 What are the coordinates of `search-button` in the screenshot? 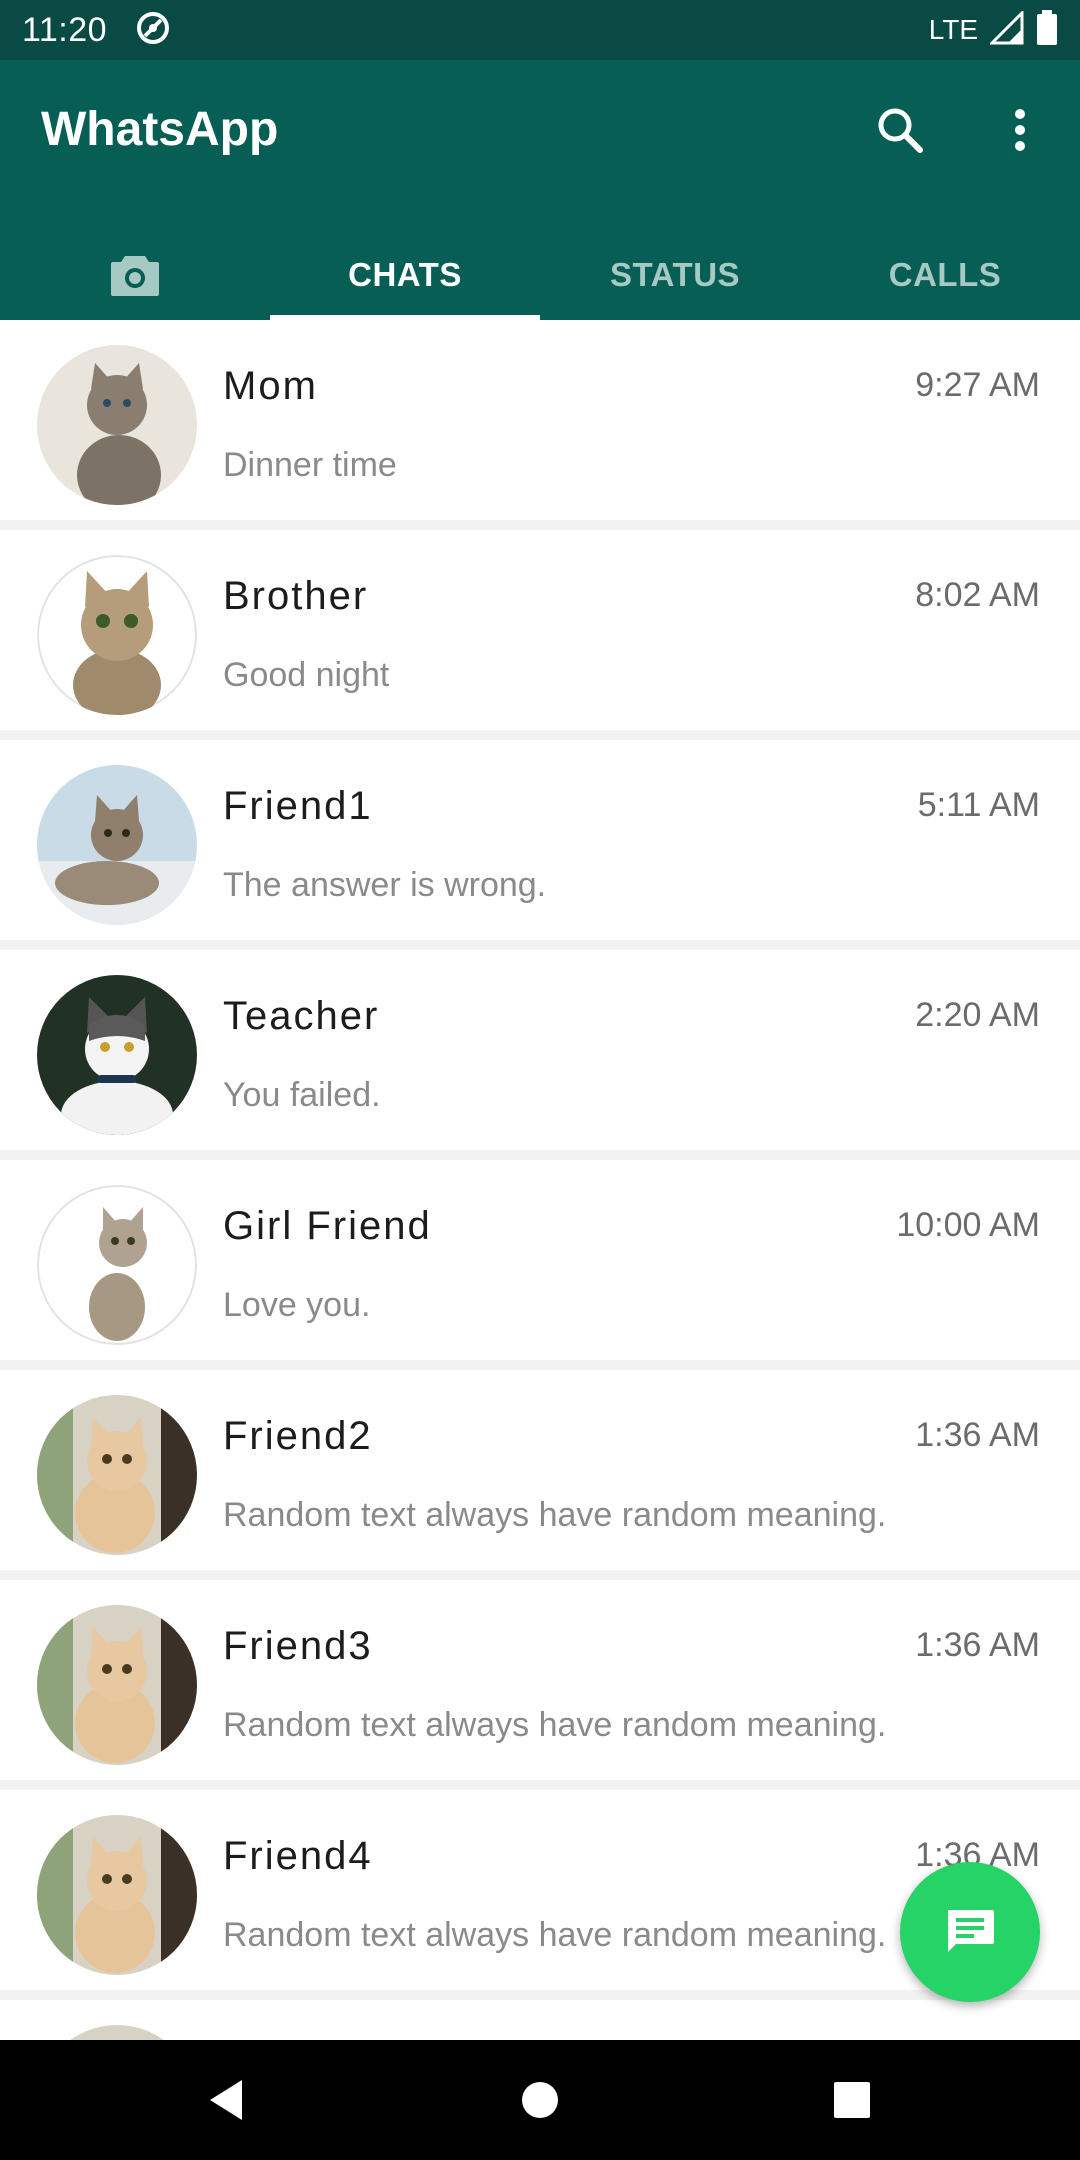 It's located at (900, 130).